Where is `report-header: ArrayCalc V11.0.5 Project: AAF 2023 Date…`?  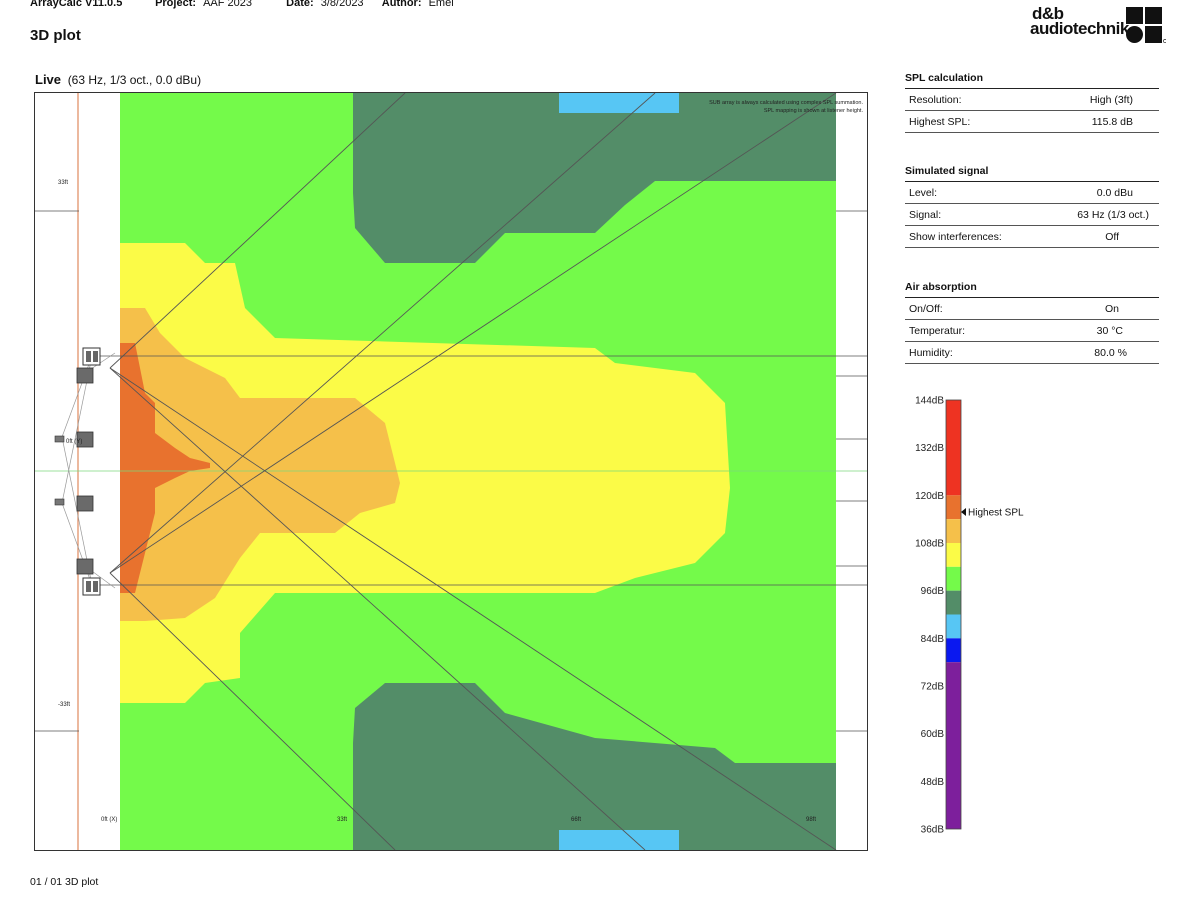 report-header: ArrayCalc V11.0.5 Project: AAF 2023 Date… is located at coordinates (242, 4).